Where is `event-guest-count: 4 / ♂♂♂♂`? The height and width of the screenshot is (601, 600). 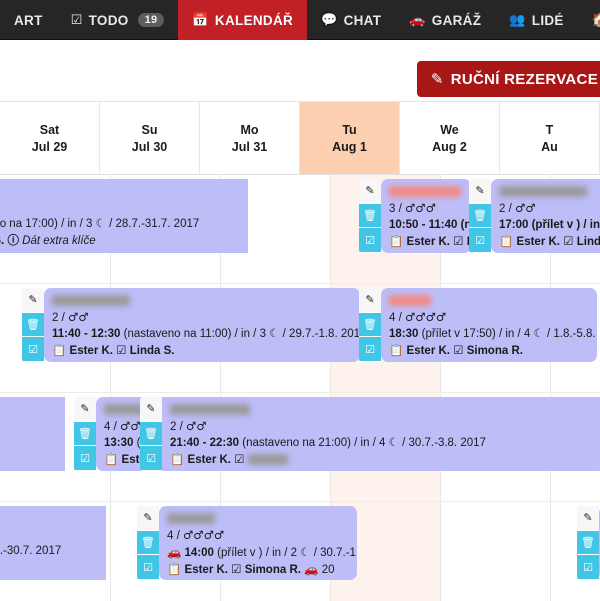 event-guest-count: 4 / ♂♂♂♂ is located at coordinates (418, 317).